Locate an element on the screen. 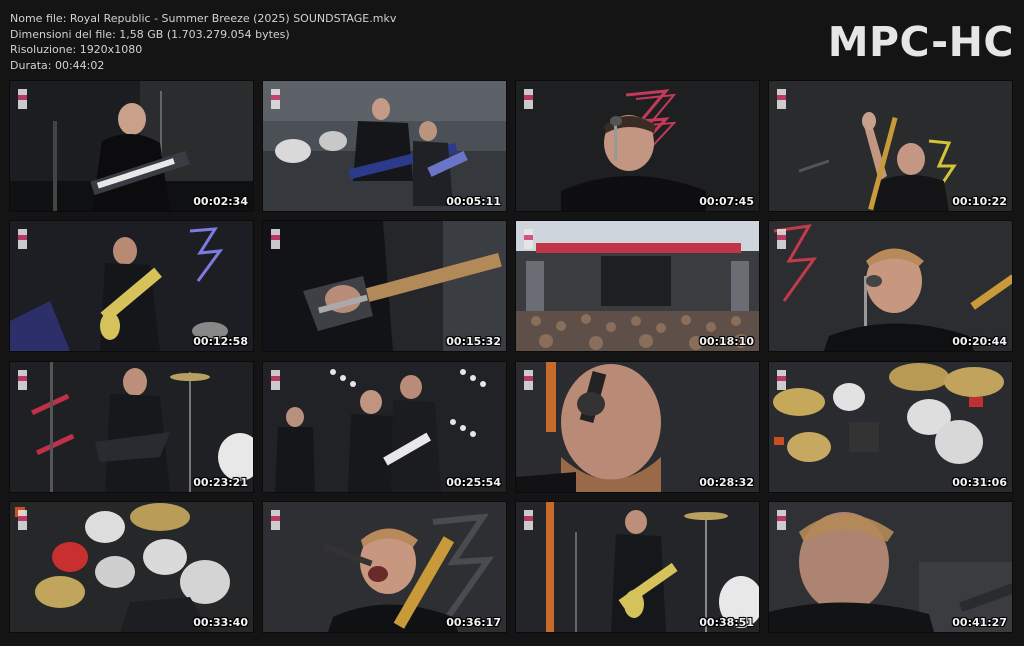  thumbnail-10: 00:25:54 is located at coordinates (384, 427).